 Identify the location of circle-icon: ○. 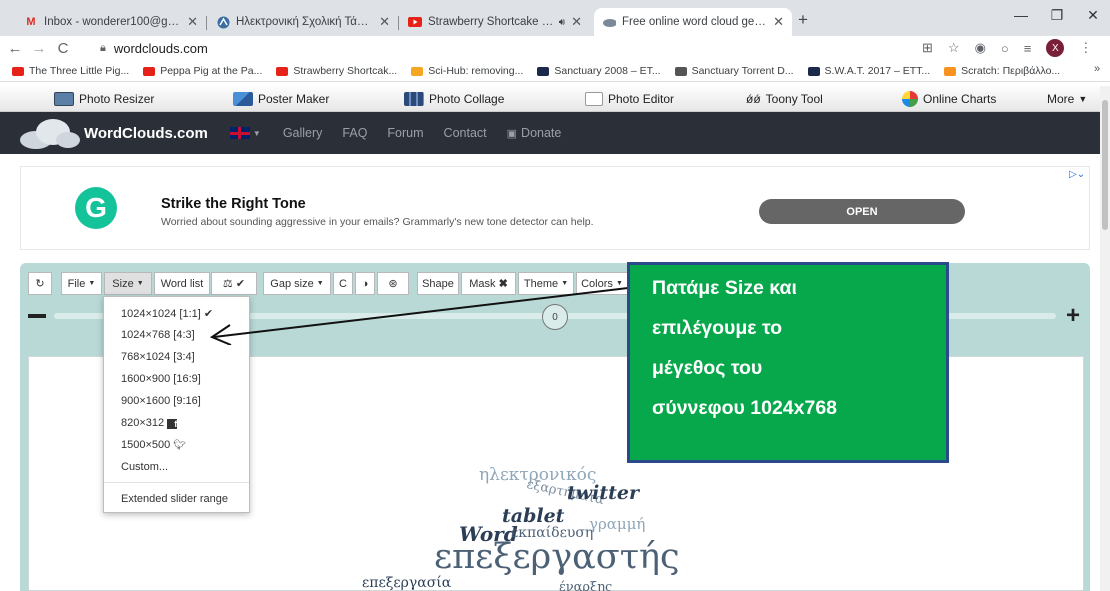
(1005, 48).